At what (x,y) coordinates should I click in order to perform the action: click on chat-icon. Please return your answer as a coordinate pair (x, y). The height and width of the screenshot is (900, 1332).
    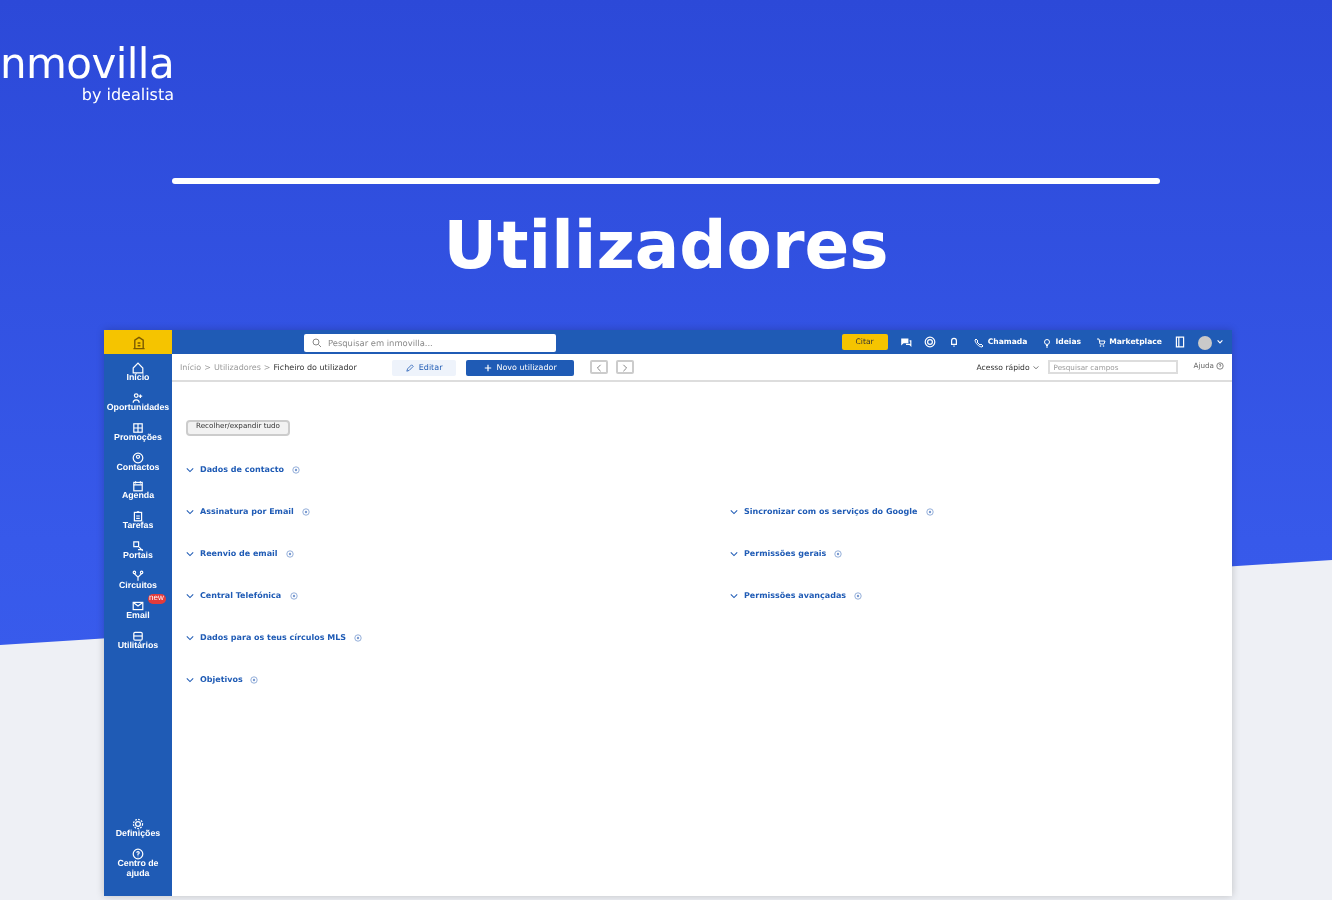
    Looking at the image, I should click on (905, 342).